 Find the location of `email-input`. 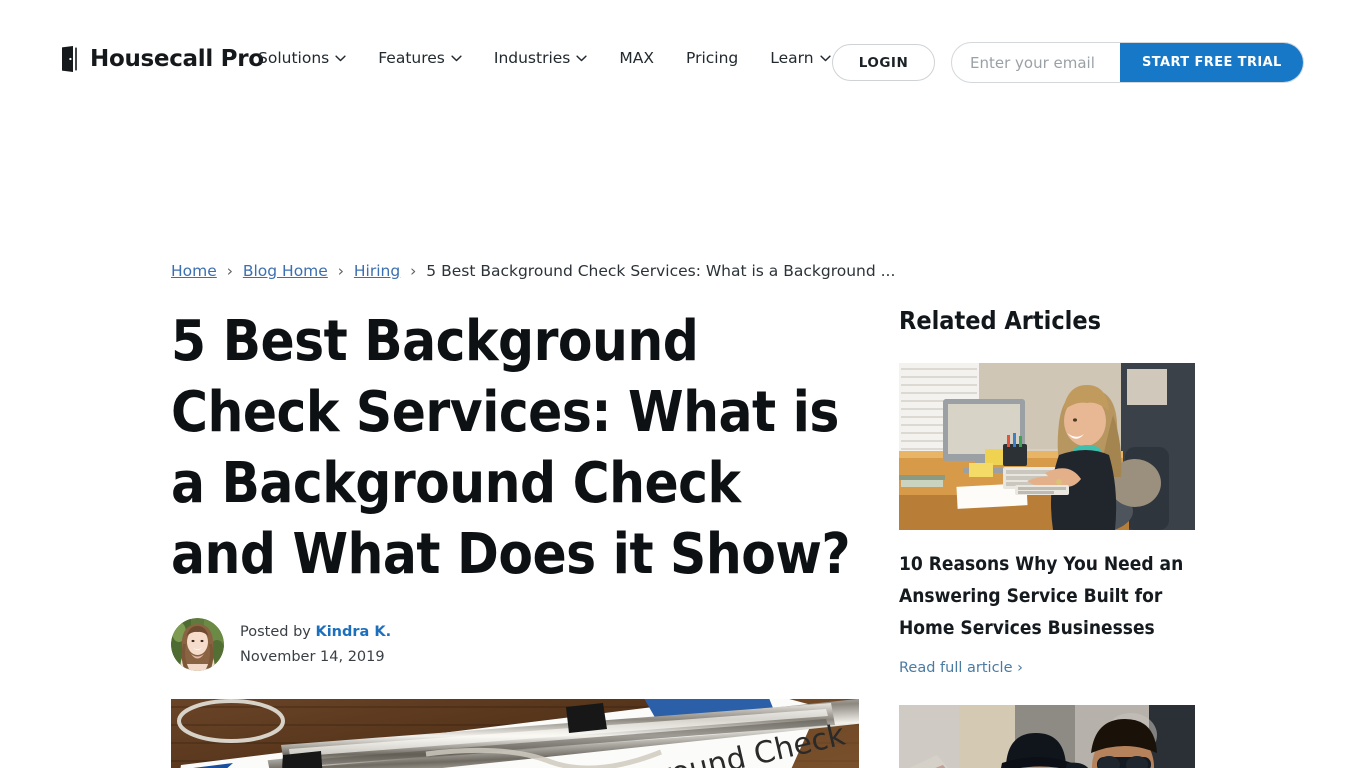

email-input is located at coordinates (1036, 62).